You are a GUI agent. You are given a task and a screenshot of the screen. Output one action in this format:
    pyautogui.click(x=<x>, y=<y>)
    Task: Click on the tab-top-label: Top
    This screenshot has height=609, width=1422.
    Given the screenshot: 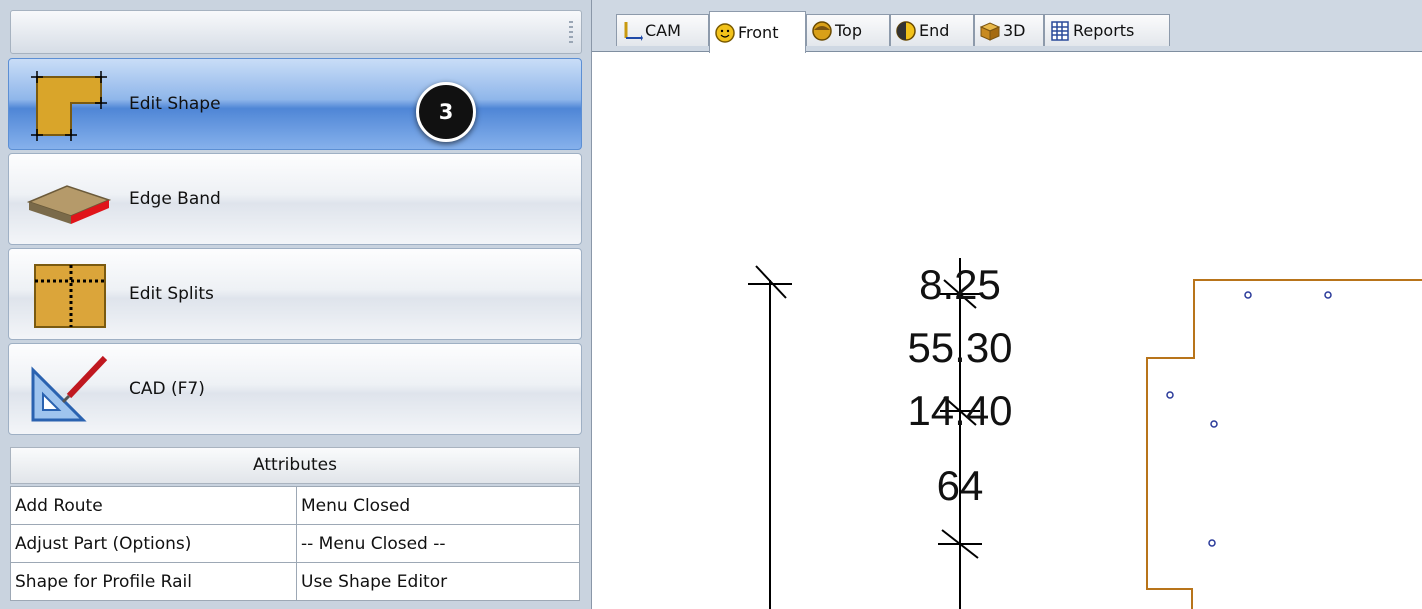 What is the action you would take?
    pyautogui.click(x=848, y=30)
    